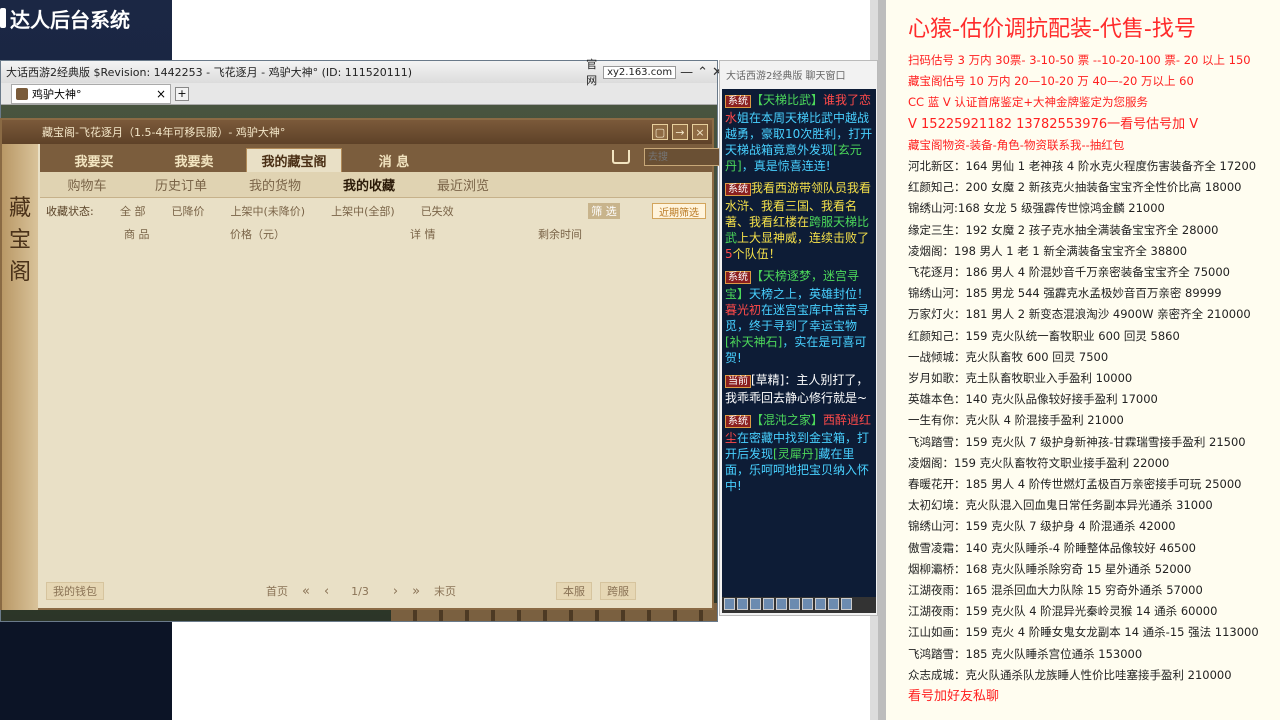 The image size is (1280, 720). What do you see at coordinates (188, 211) in the screenshot?
I see `filter-option: 已降价` at bounding box center [188, 211].